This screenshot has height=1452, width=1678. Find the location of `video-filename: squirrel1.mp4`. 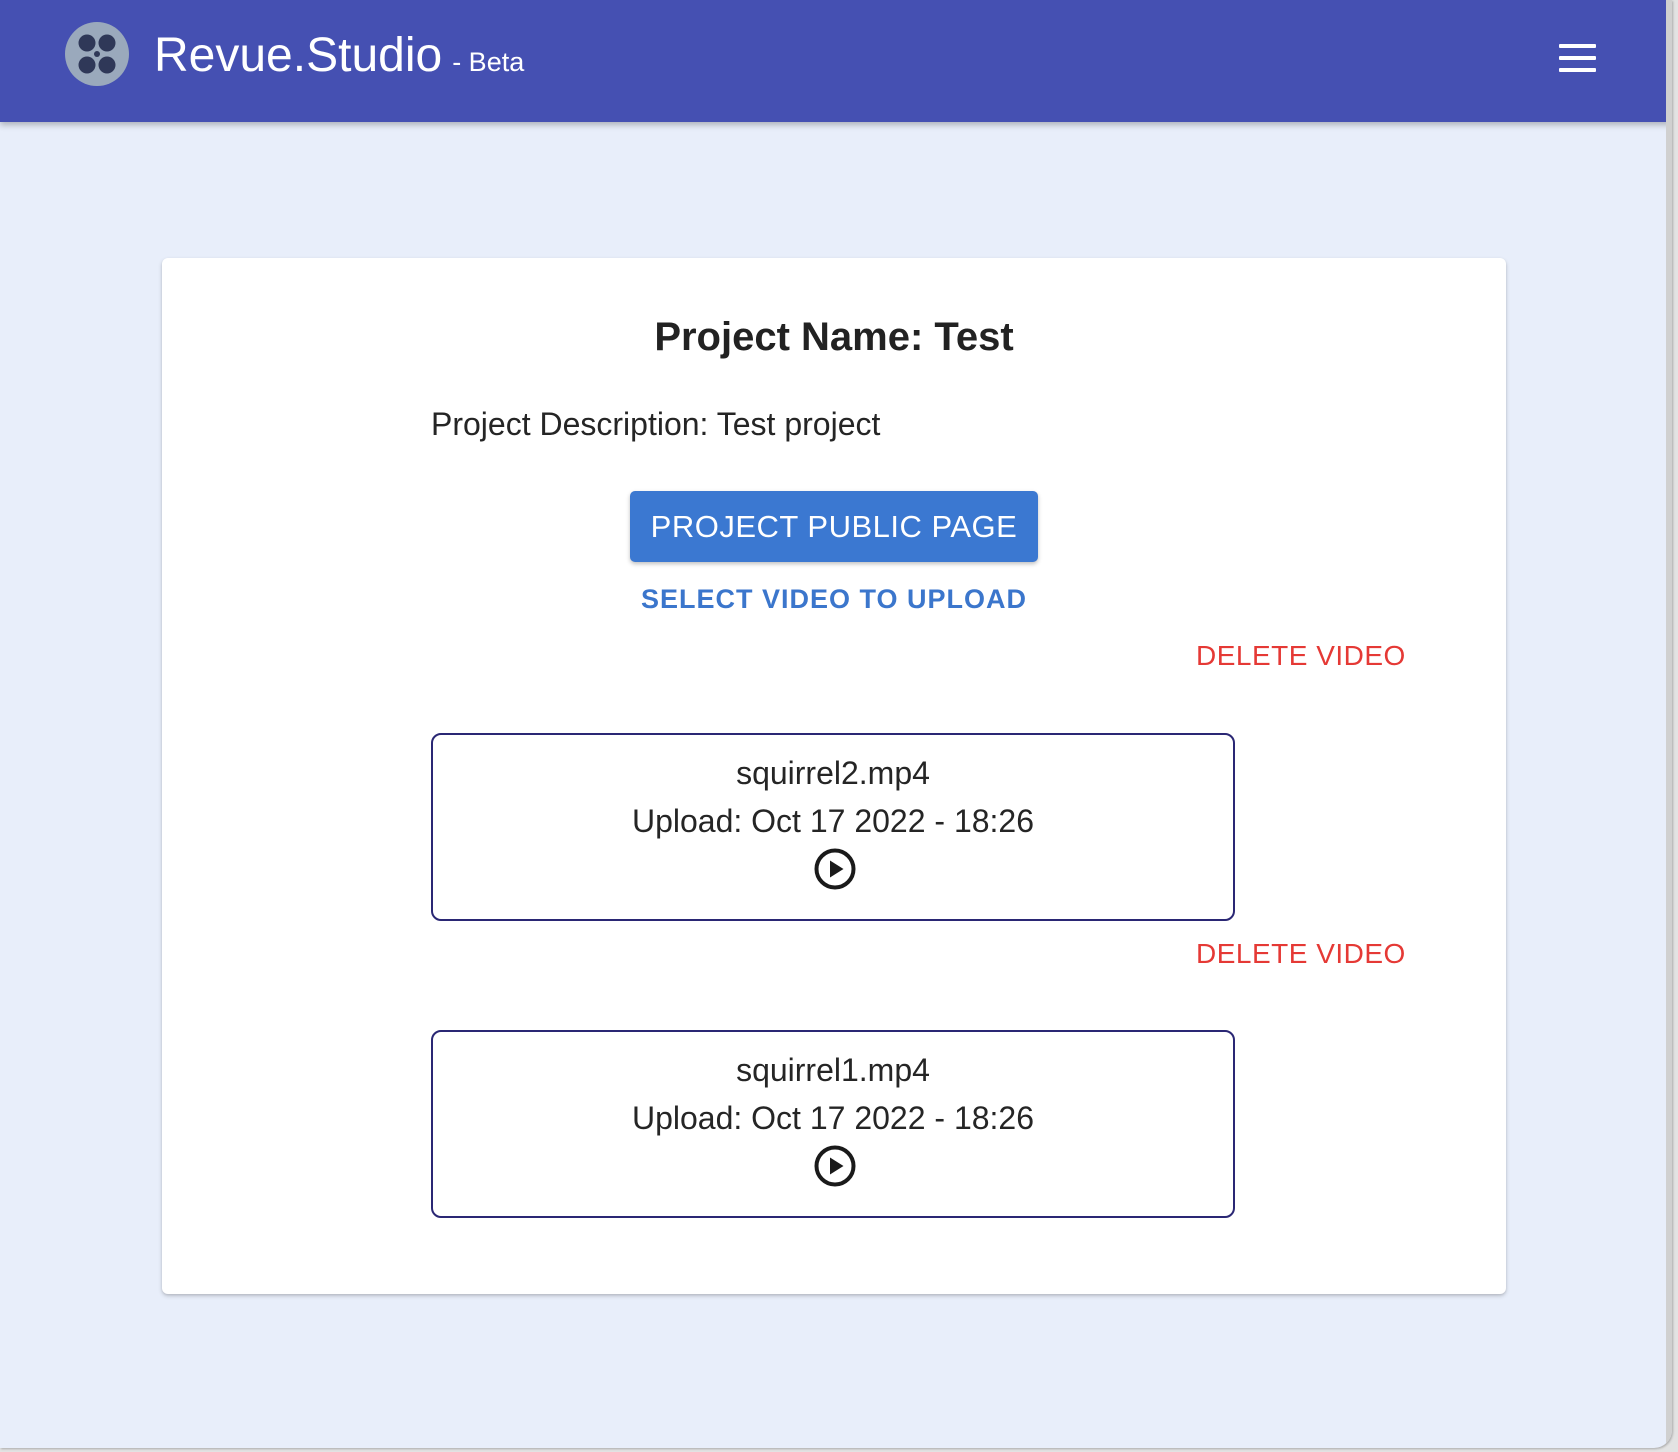

video-filename: squirrel1.mp4 is located at coordinates (833, 1070).